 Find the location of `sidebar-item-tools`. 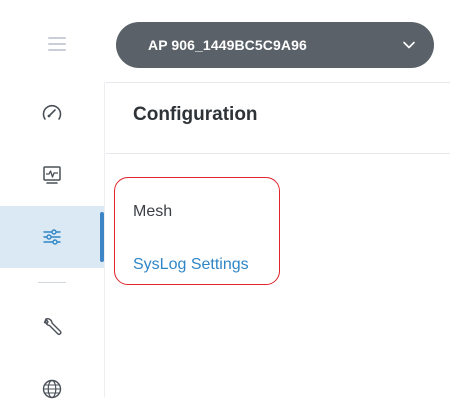

sidebar-item-tools is located at coordinates (52, 327).